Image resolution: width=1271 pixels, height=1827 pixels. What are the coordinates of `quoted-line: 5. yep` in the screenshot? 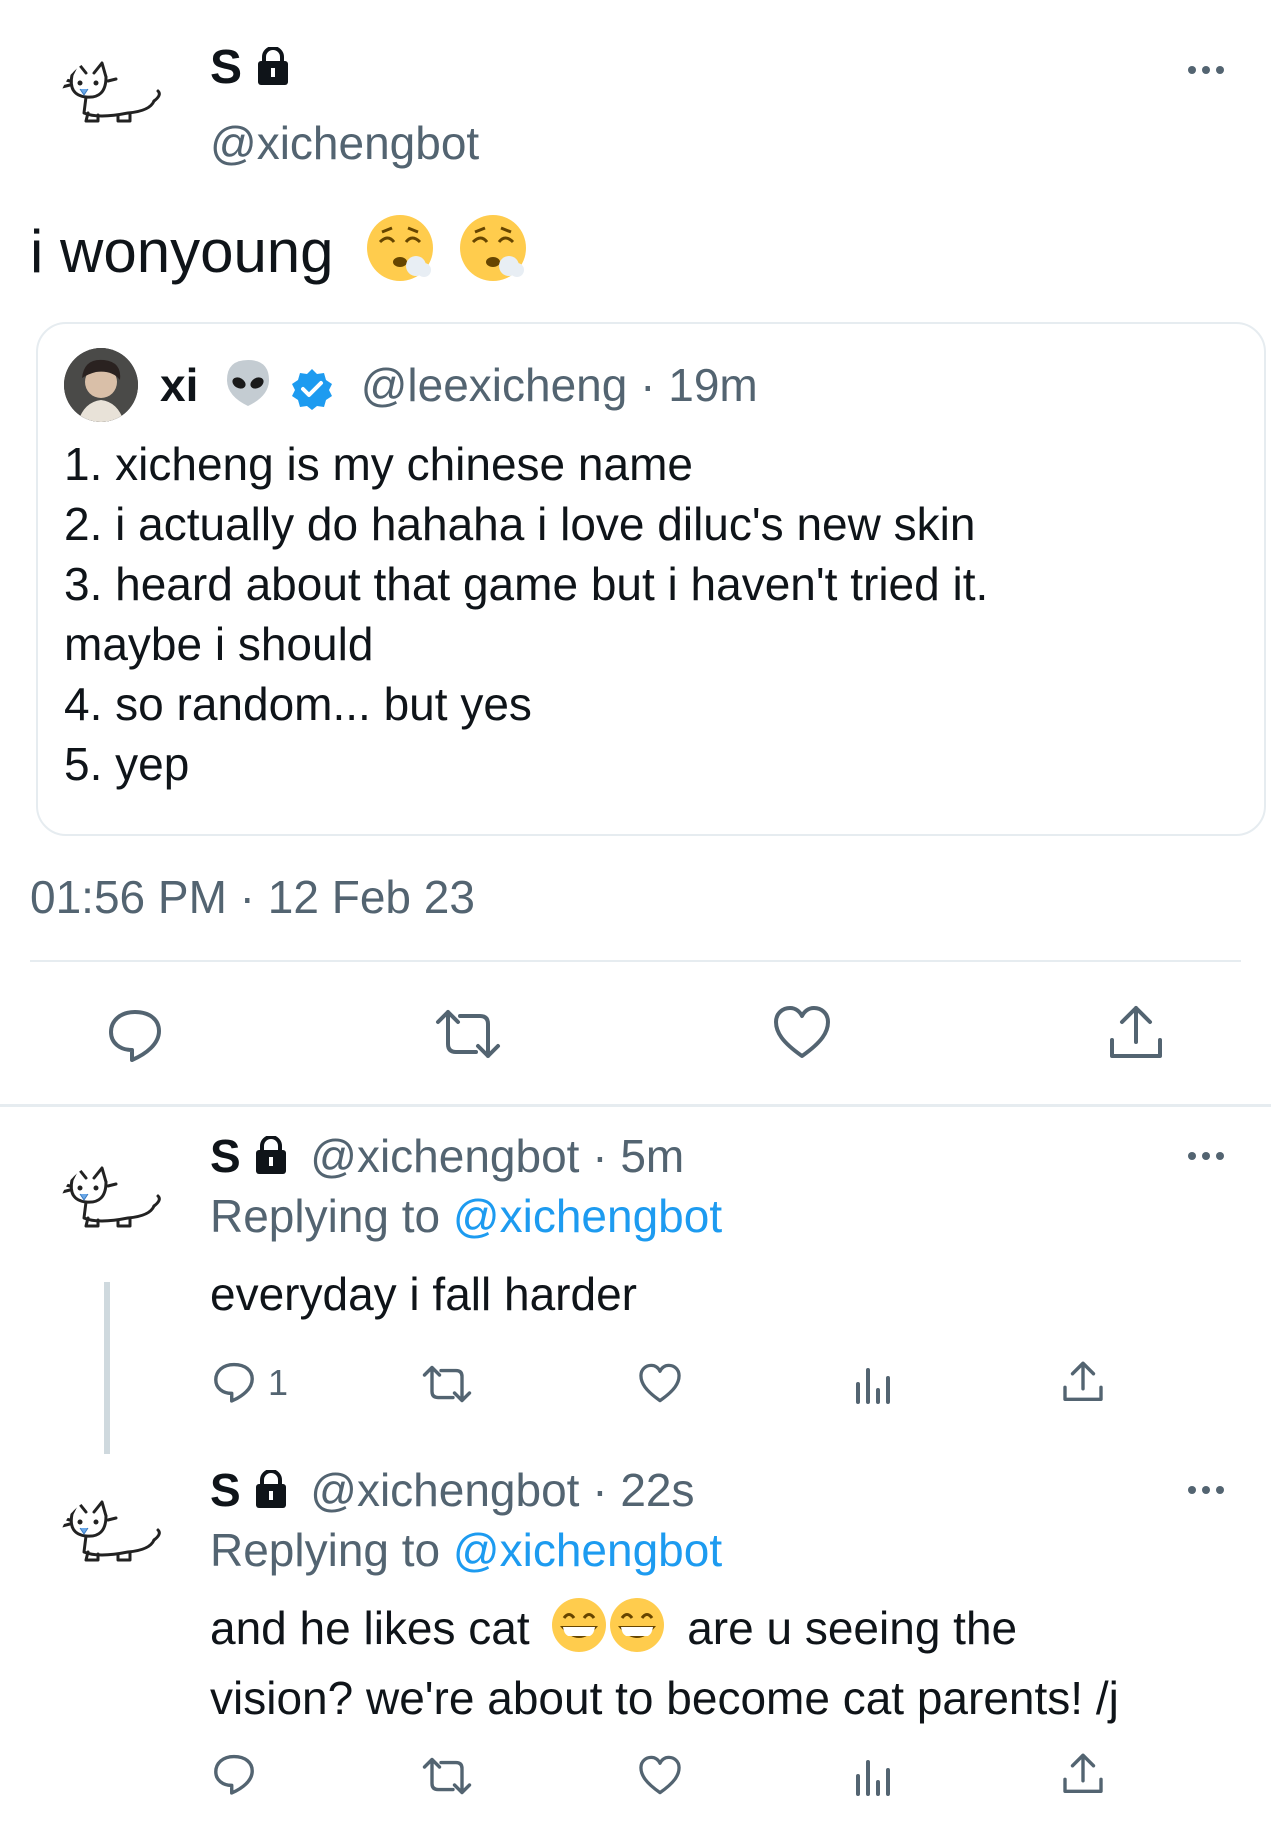 It's located at (127, 764).